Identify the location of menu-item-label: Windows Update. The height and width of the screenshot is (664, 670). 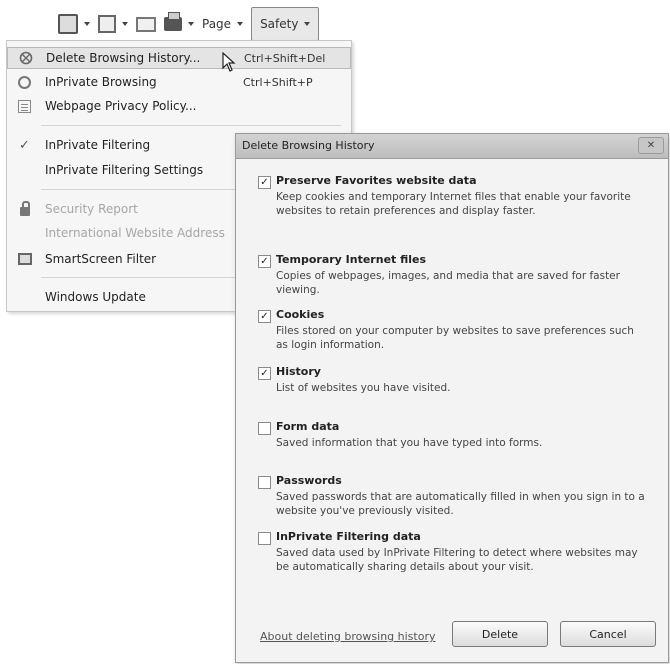
(95, 297).